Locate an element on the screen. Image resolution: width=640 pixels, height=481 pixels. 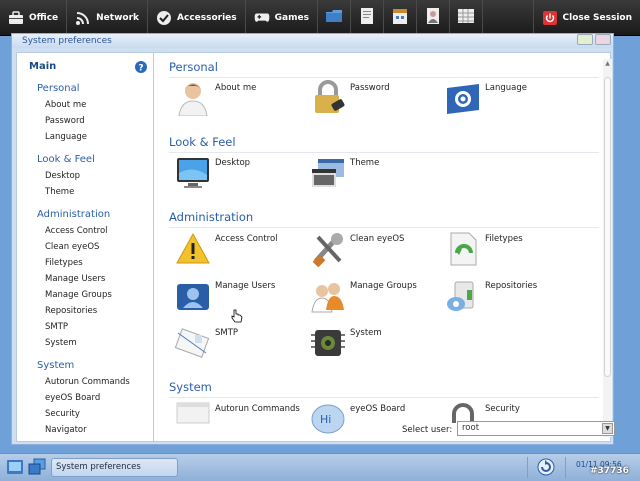
menu-games: Games is located at coordinates (282, 18).